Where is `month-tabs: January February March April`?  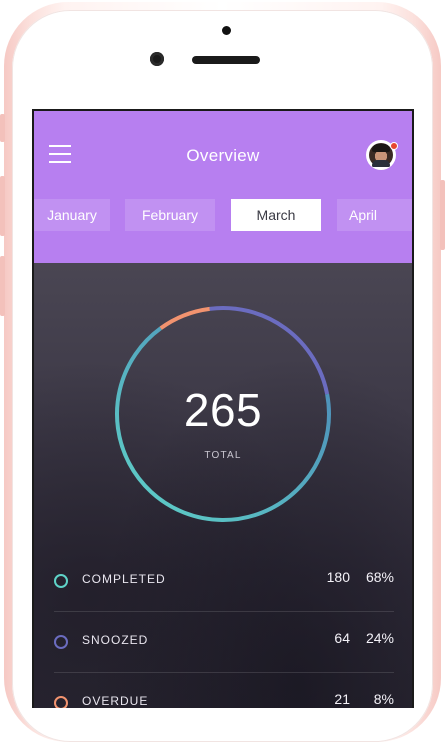
month-tabs: January February March April is located at coordinates (223, 215).